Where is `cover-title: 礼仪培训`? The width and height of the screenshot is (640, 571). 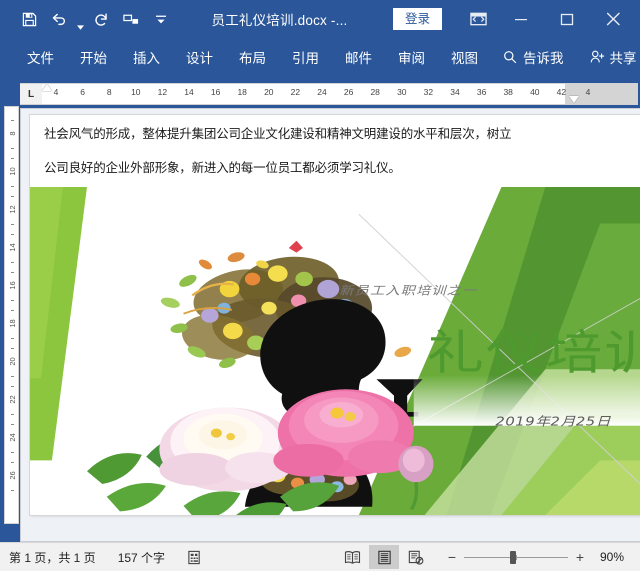
cover-title: 礼仪培训 is located at coordinates (533, 353).